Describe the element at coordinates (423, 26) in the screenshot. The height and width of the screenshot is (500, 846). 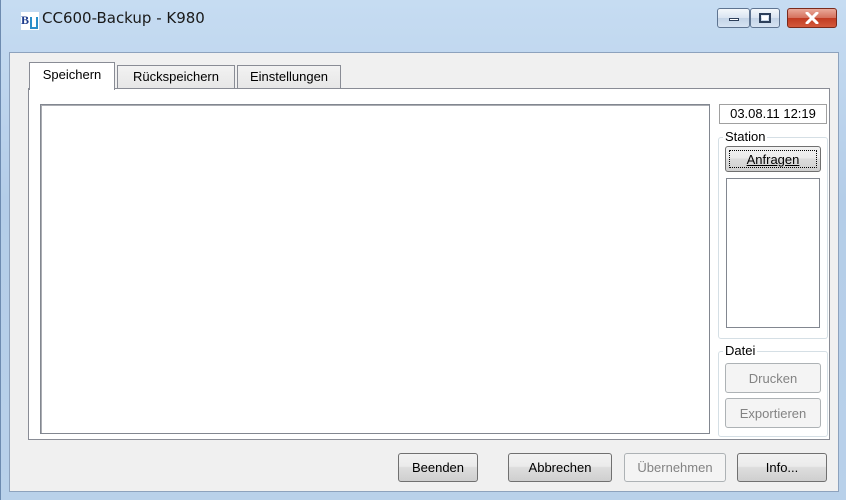
I see `title-bar: B CC600-Backup - K980` at that location.